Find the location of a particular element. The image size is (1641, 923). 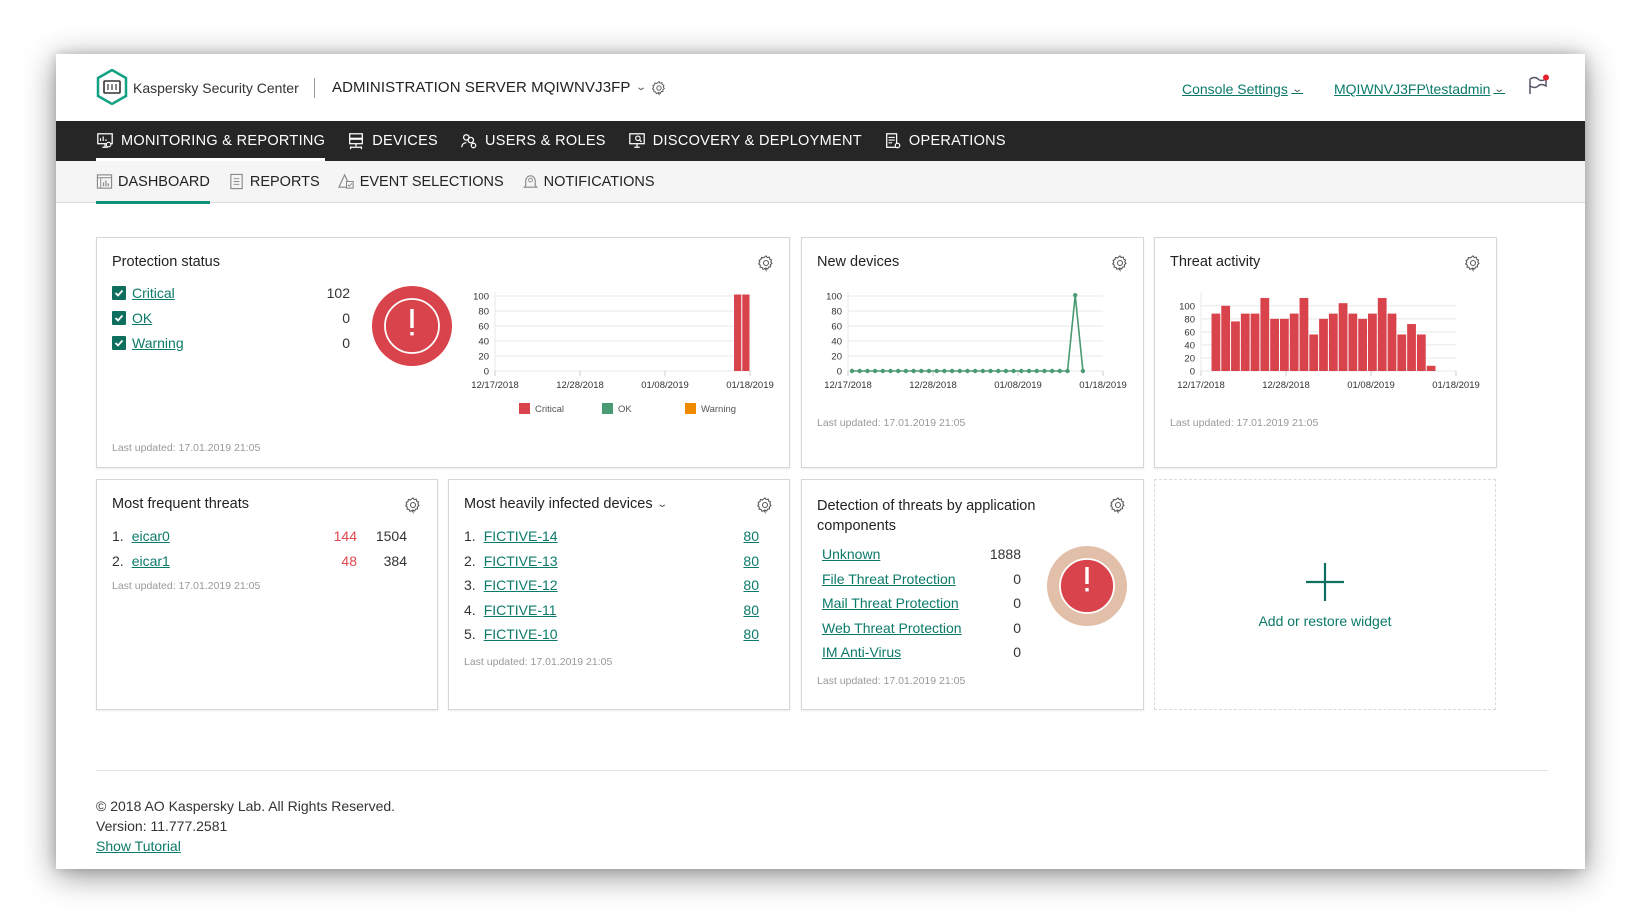

device-link: FICTIVE-14 is located at coordinates (521, 536).